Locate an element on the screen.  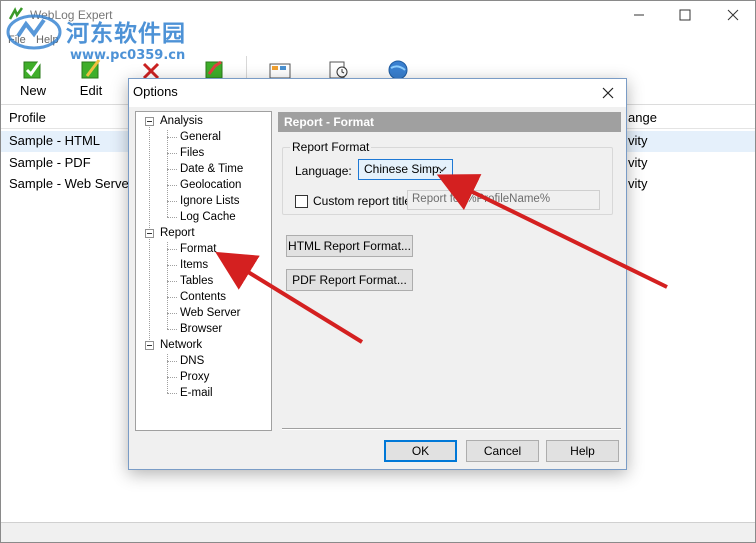
custom-title-input: Report for %ProfileName% is located at coordinates (503, 200).